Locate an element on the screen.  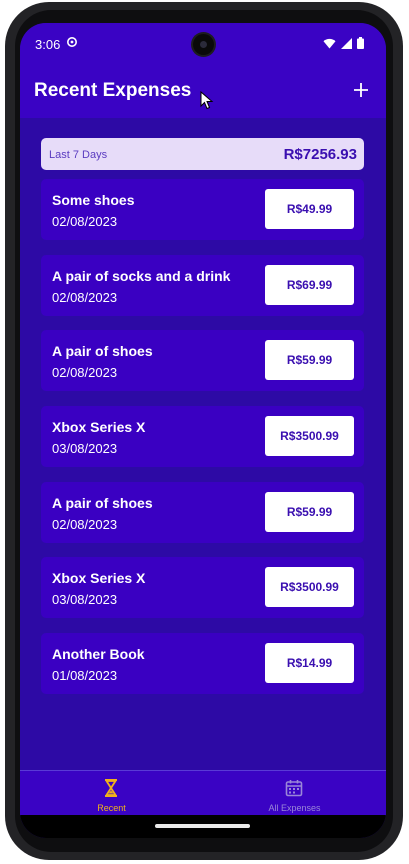
summary-period-label: Last 7 Days is located at coordinates (78, 155).